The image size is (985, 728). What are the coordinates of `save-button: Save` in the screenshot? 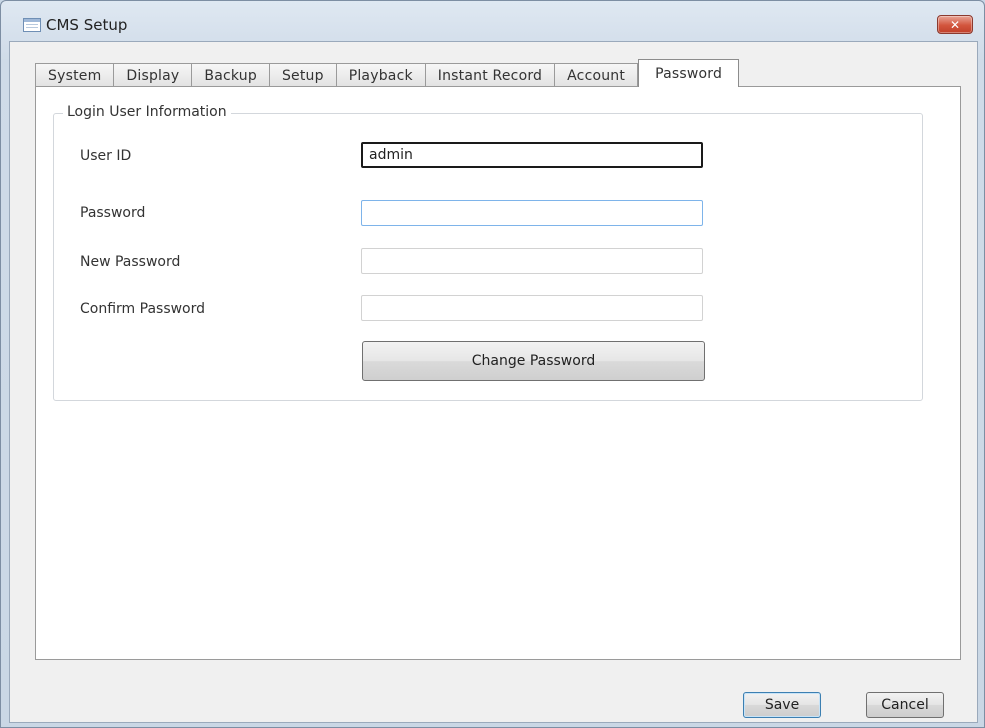 It's located at (782, 705).